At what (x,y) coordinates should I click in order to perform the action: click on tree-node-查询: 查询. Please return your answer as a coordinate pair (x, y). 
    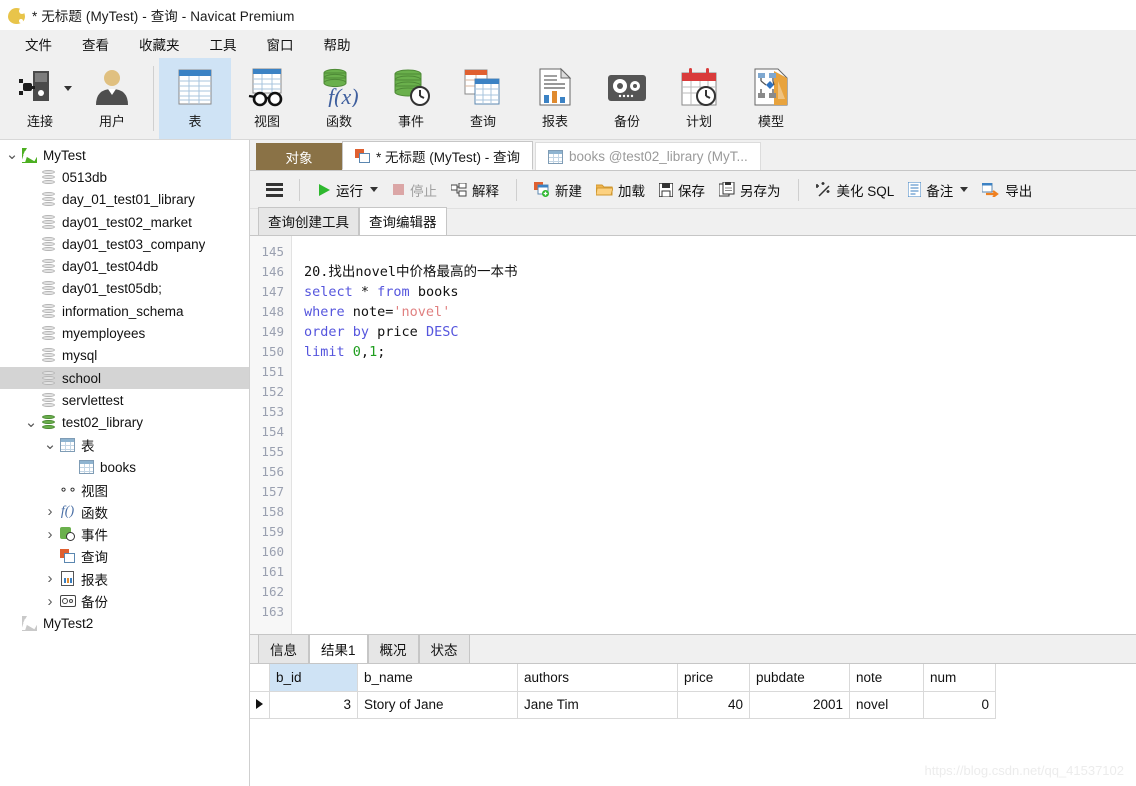
    Looking at the image, I should click on (124, 556).